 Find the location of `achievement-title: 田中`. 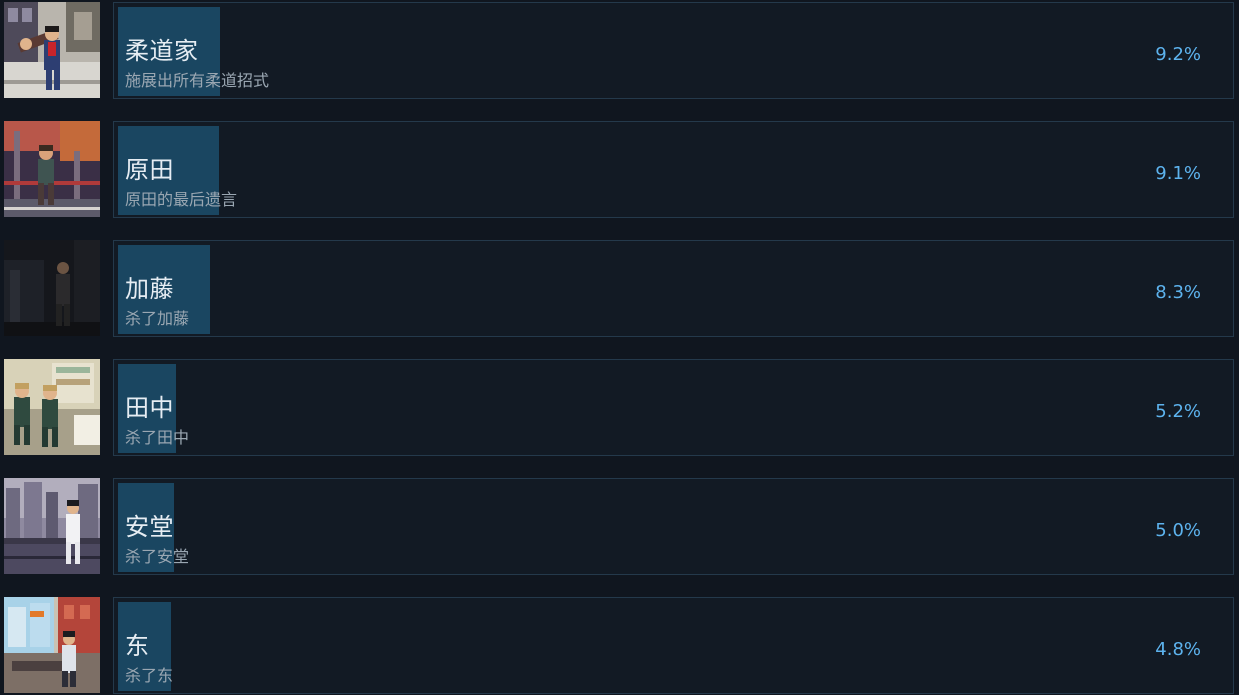

achievement-title: 田中 is located at coordinates (149, 408).